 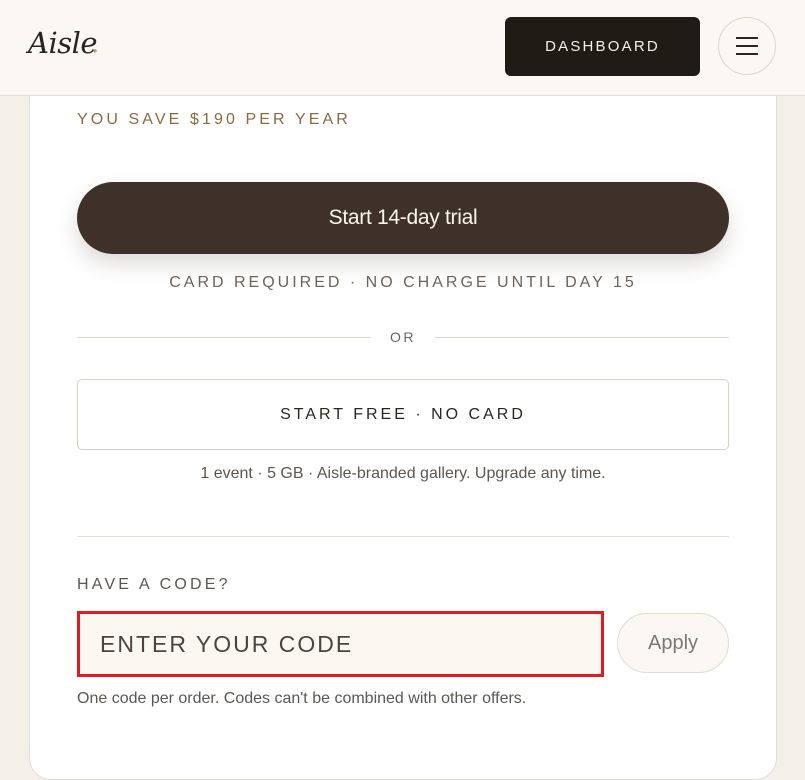 I want to click on or-label: OR, so click(x=403, y=337).